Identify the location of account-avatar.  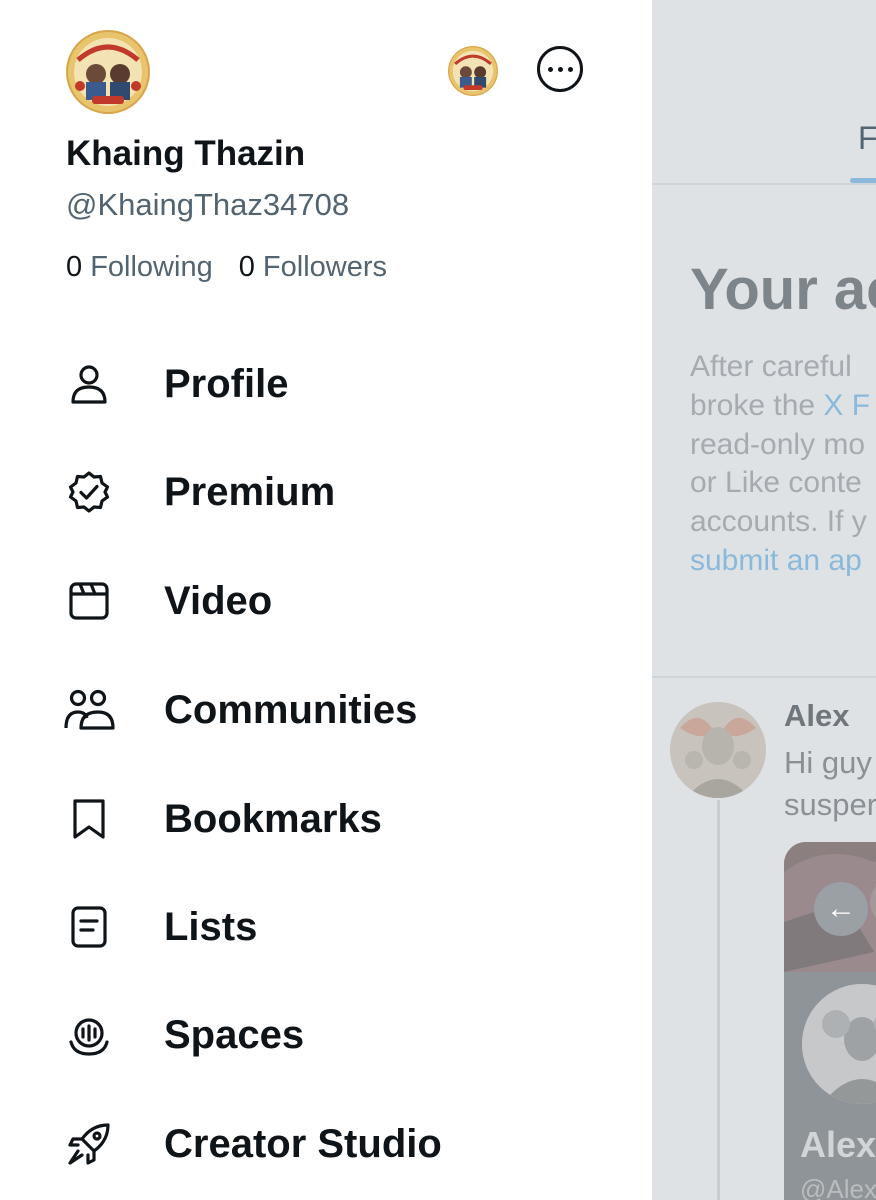
(108, 72).